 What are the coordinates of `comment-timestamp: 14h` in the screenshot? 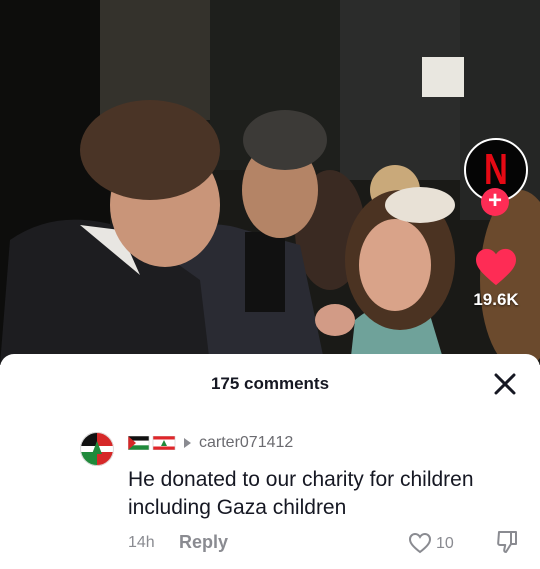 It's located at (141, 542).